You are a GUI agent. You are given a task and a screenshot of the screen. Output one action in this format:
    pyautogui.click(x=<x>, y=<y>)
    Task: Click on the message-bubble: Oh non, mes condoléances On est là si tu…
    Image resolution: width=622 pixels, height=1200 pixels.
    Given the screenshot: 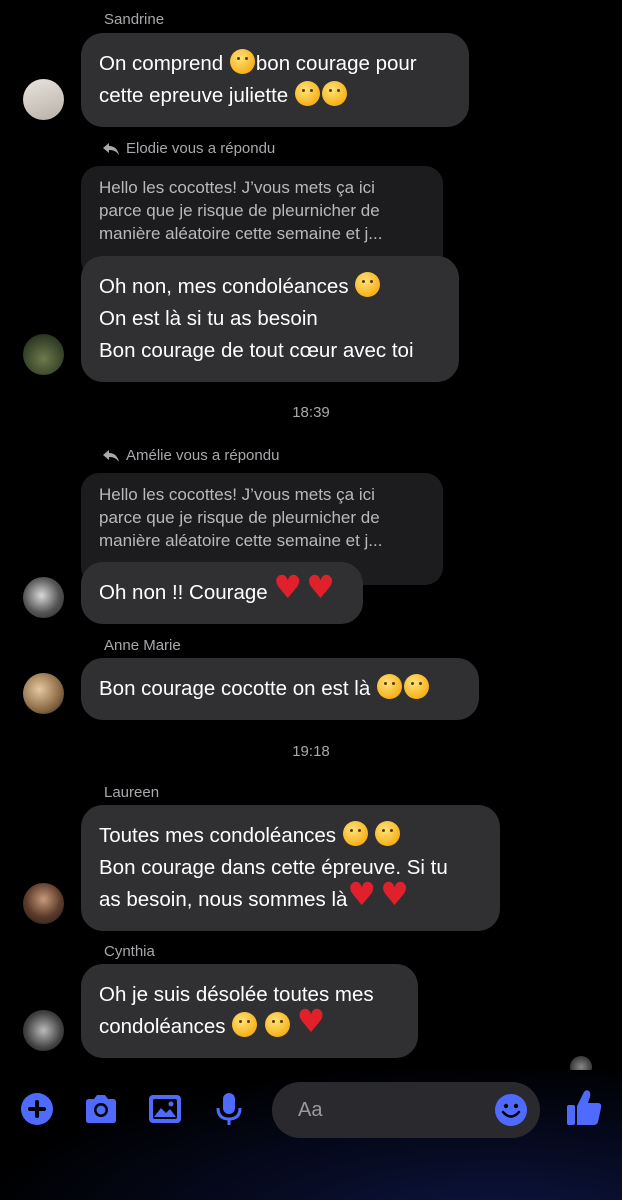 What is the action you would take?
    pyautogui.click(x=270, y=319)
    